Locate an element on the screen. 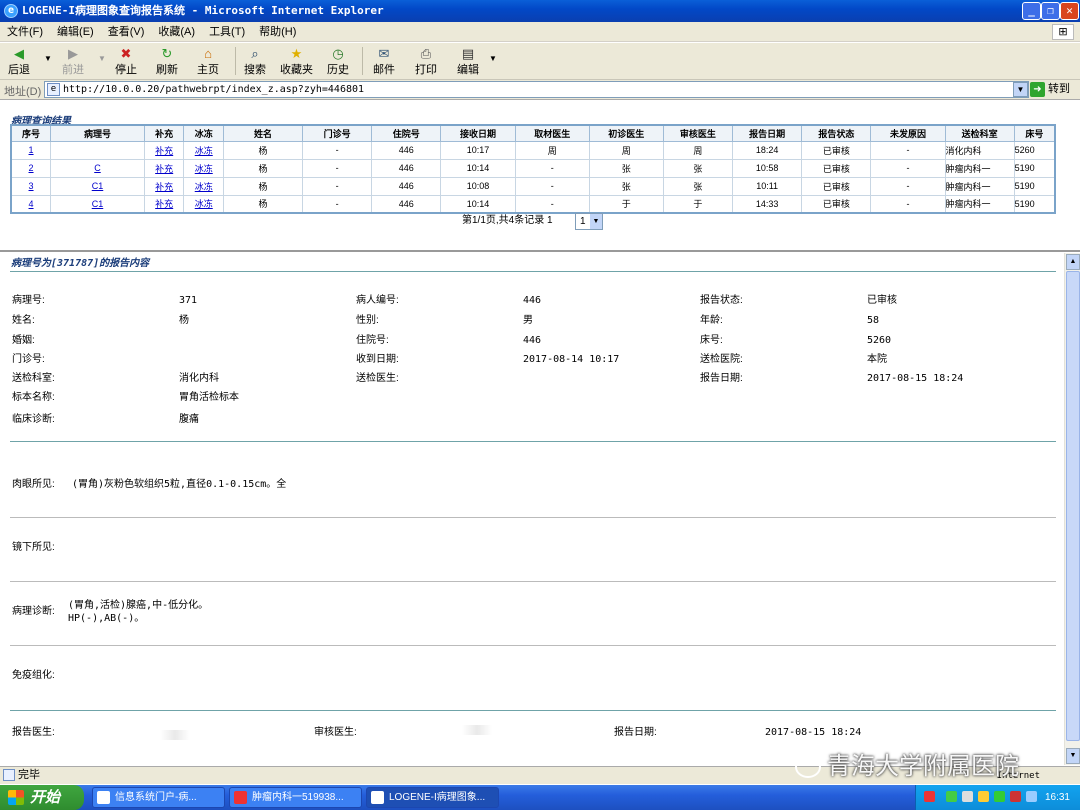 The image size is (1080, 810). divider is located at coordinates (533, 517).